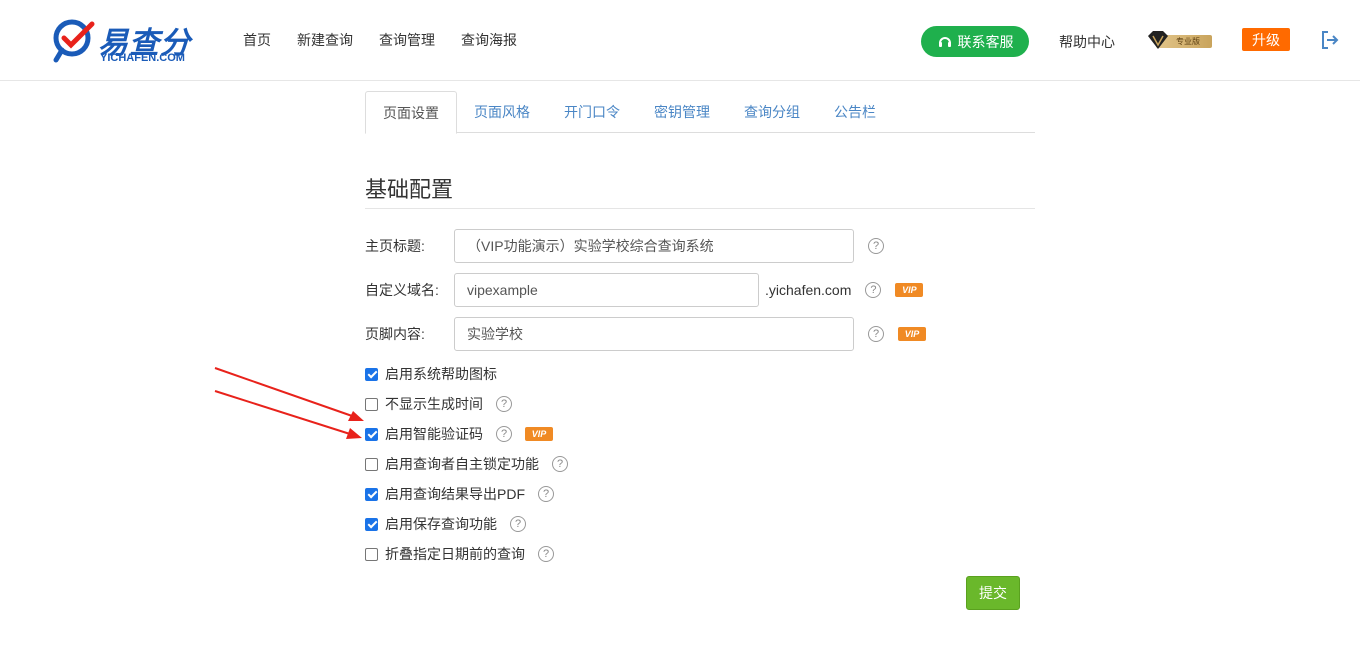  I want to click on option-label: 启用保存查询功能, so click(441, 524).